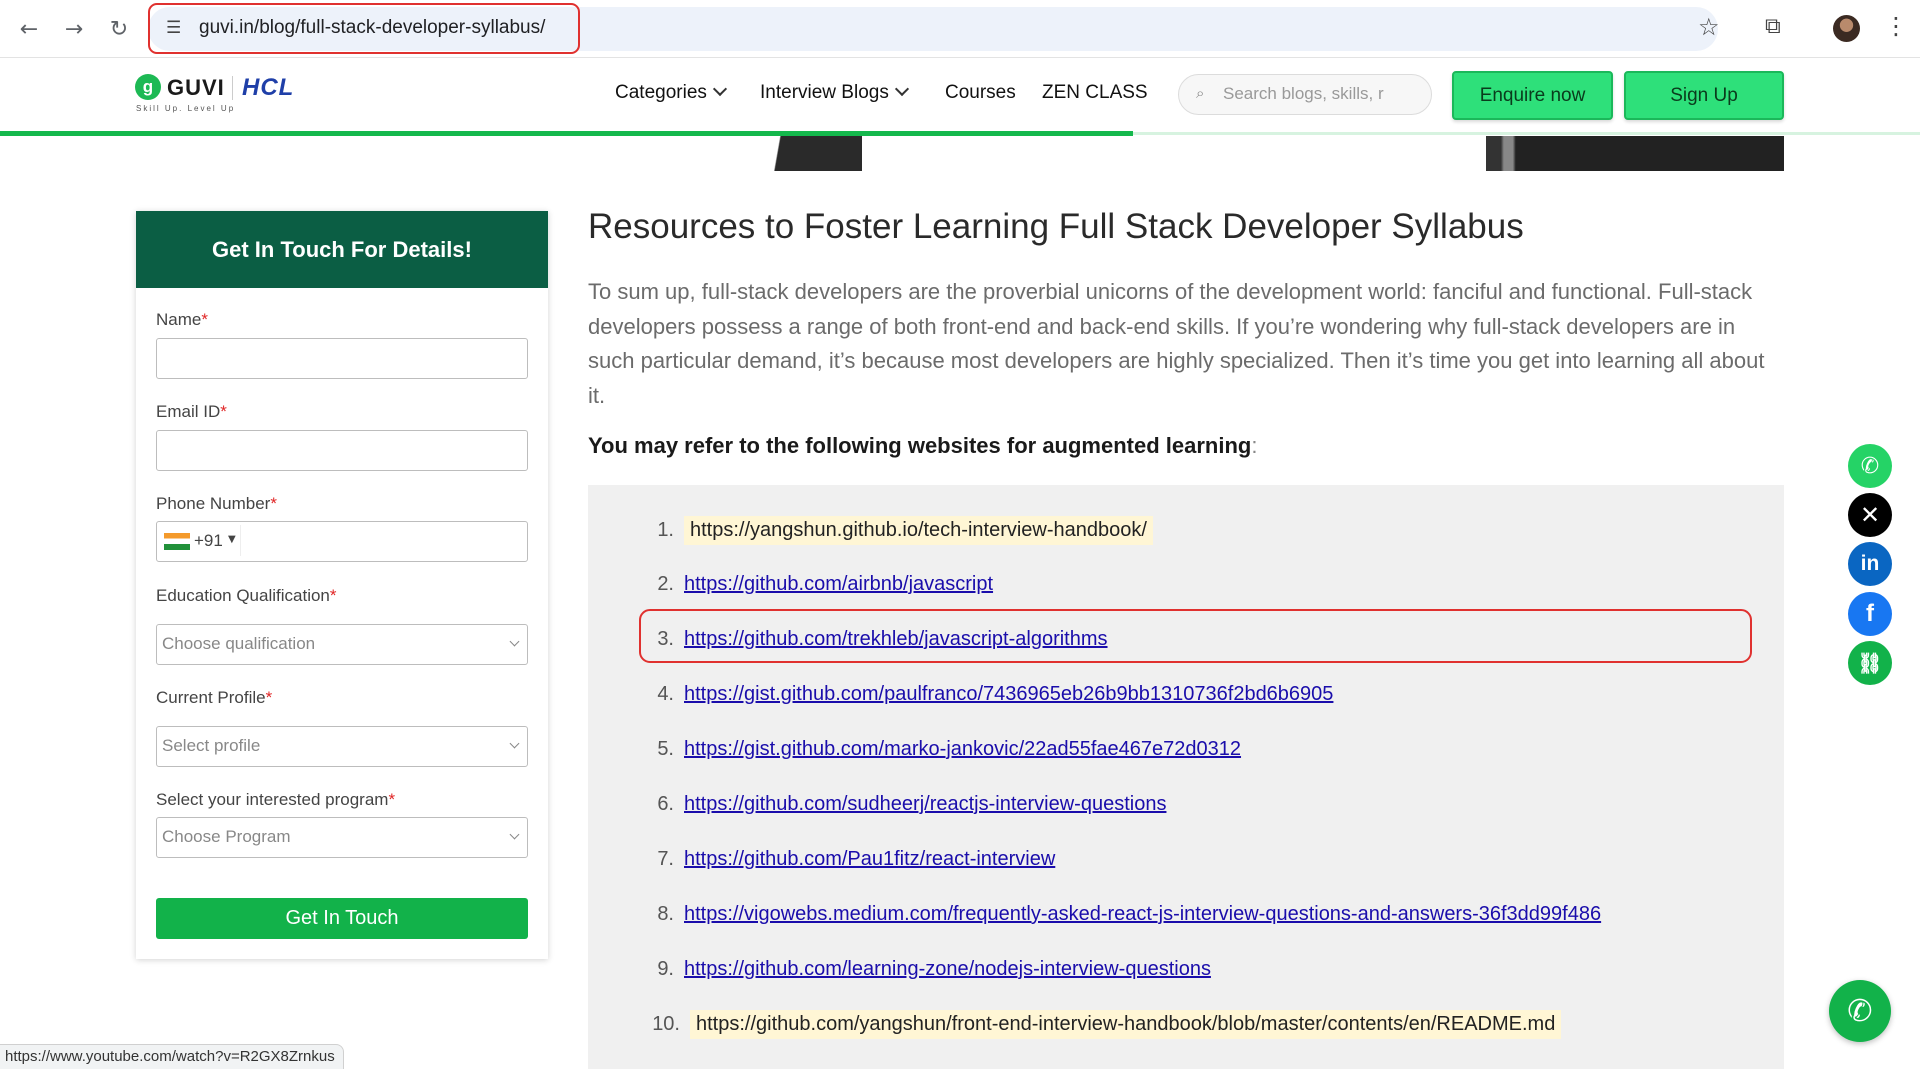 The height and width of the screenshot is (1069, 1920). I want to click on sign-up-button: Sign Up, so click(1704, 95).